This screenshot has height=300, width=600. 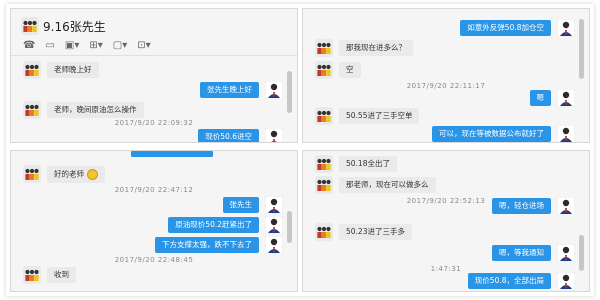 I want to click on message-row: 张先生, so click(x=252, y=205).